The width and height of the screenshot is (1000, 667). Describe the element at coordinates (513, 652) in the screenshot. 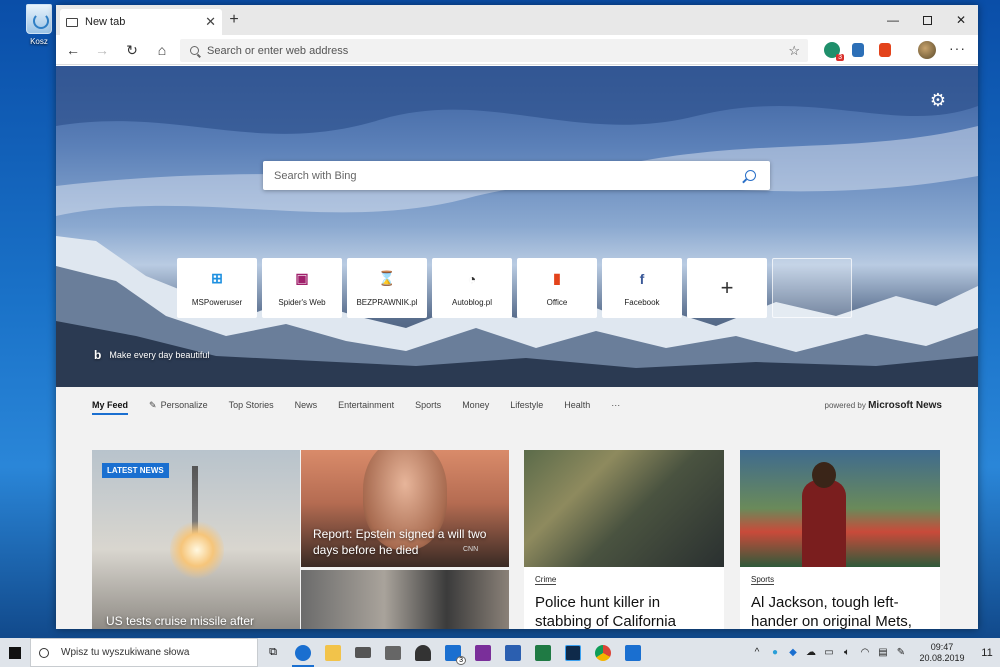

I see `word-icon` at that location.